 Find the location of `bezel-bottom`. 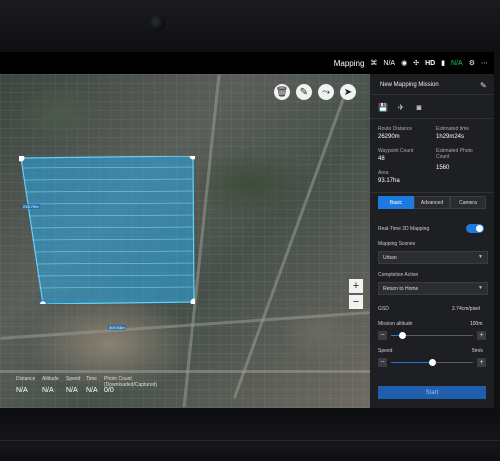

bezel-bottom is located at coordinates (250, 434).